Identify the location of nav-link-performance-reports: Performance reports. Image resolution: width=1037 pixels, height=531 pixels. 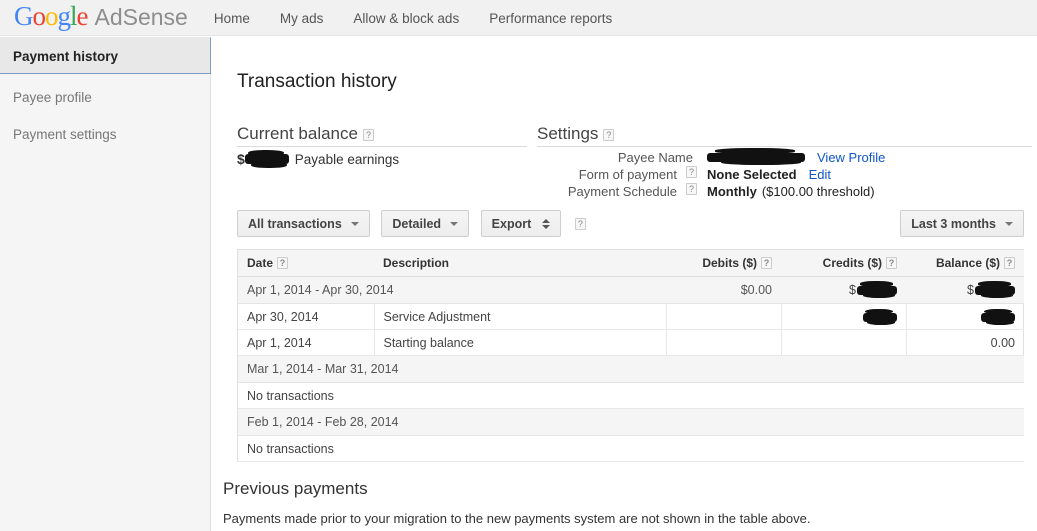
(550, 18).